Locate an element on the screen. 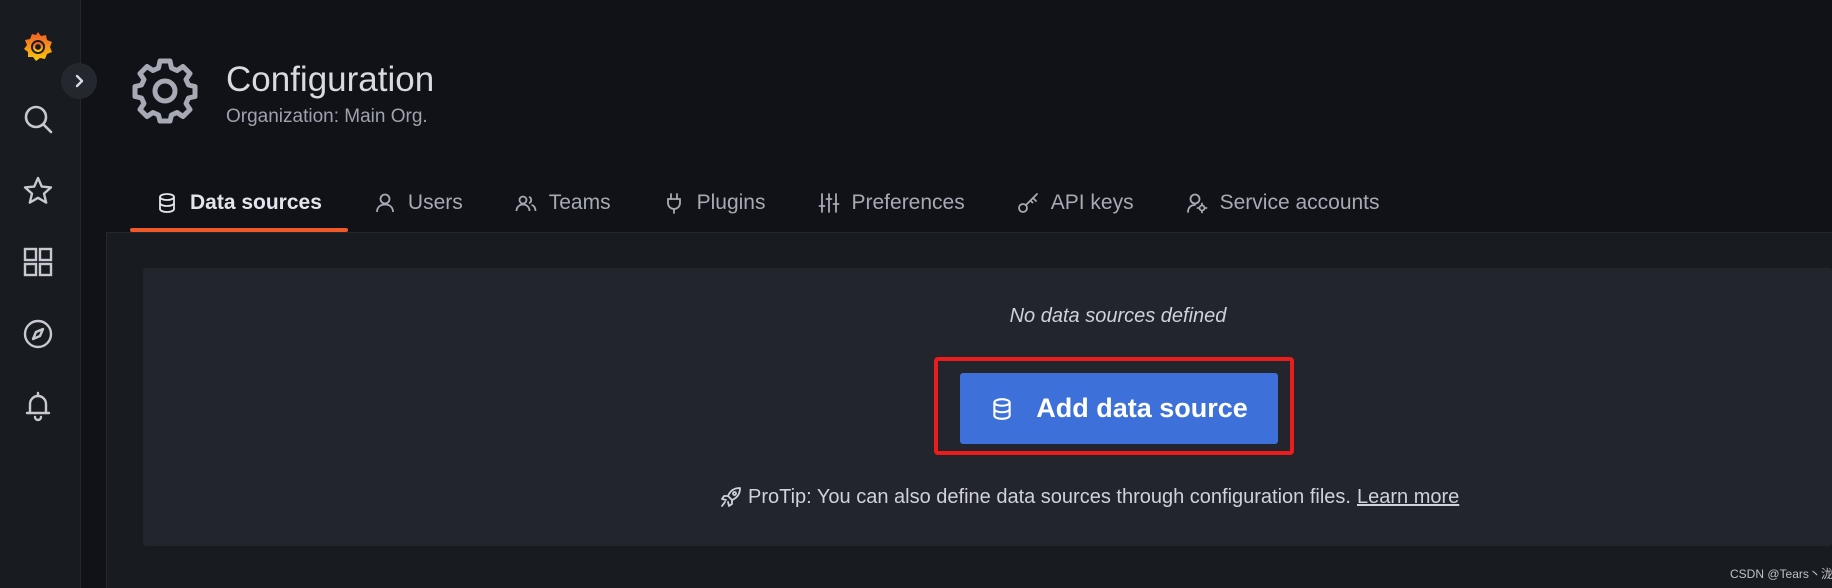 This screenshot has width=1832, height=588. tab-teams: Teams is located at coordinates (563, 203).